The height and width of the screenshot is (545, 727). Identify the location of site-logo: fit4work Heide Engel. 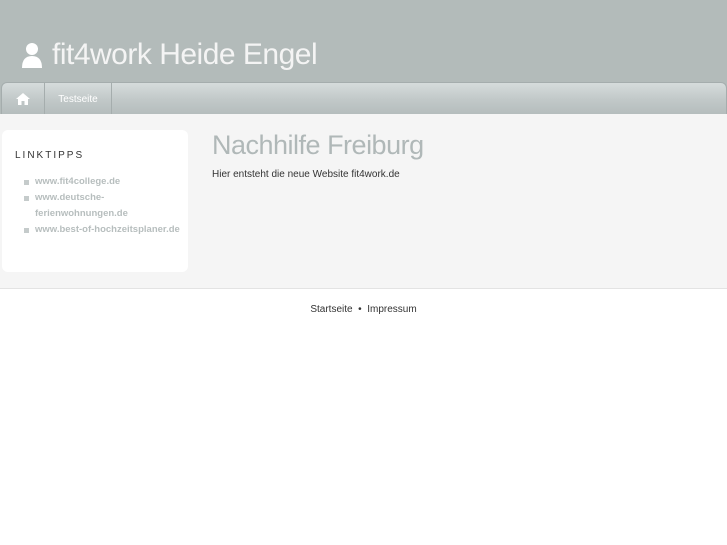
(170, 55).